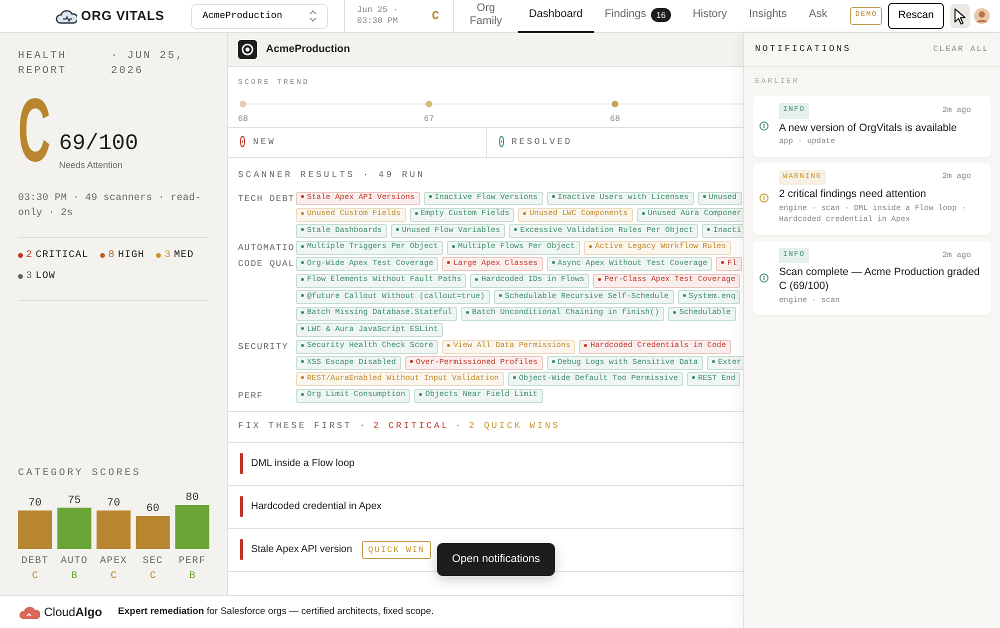  What do you see at coordinates (264, 347) in the screenshot?
I see `category-label: SECURITY` at bounding box center [264, 347].